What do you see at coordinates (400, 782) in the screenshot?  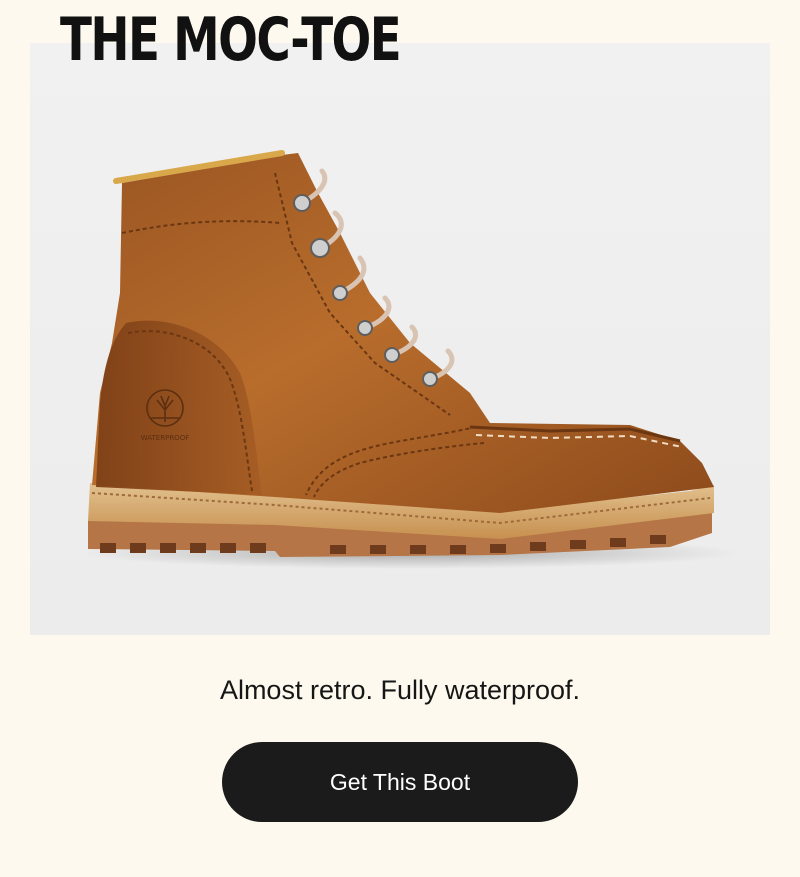 I see `get-this-boot-button: Get This Boot` at bounding box center [400, 782].